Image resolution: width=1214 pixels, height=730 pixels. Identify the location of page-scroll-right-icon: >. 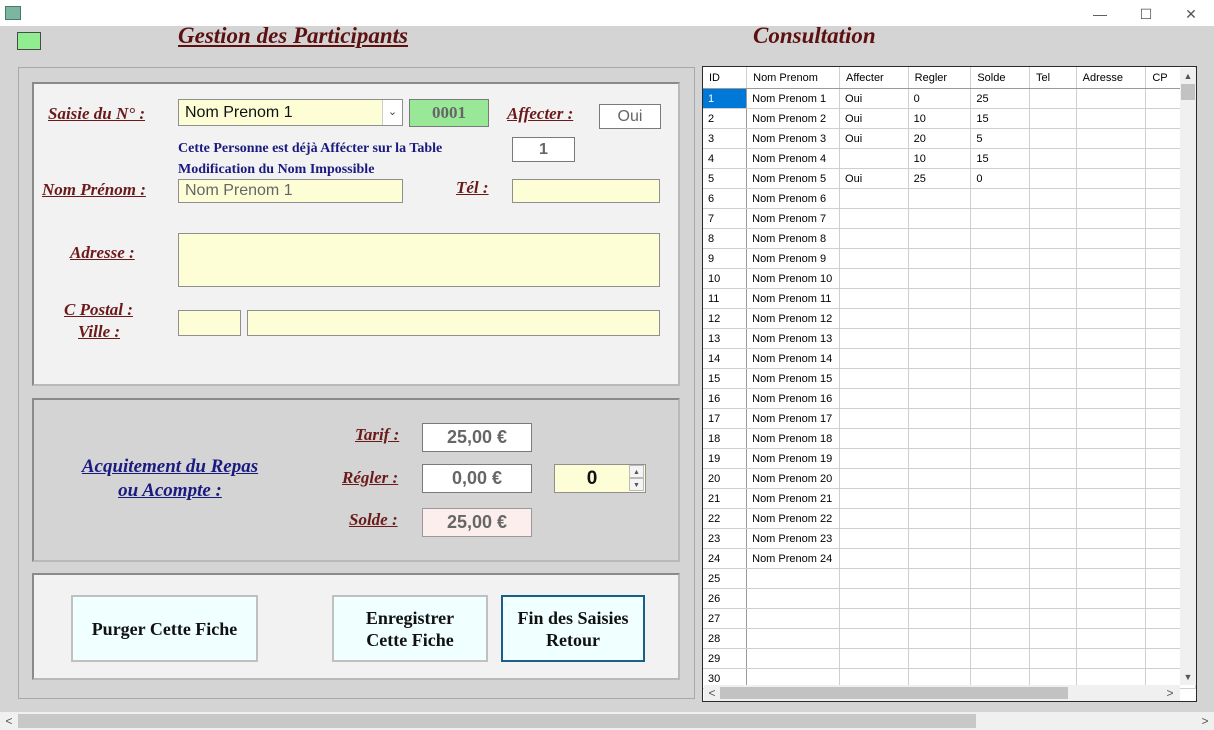
(1205, 721).